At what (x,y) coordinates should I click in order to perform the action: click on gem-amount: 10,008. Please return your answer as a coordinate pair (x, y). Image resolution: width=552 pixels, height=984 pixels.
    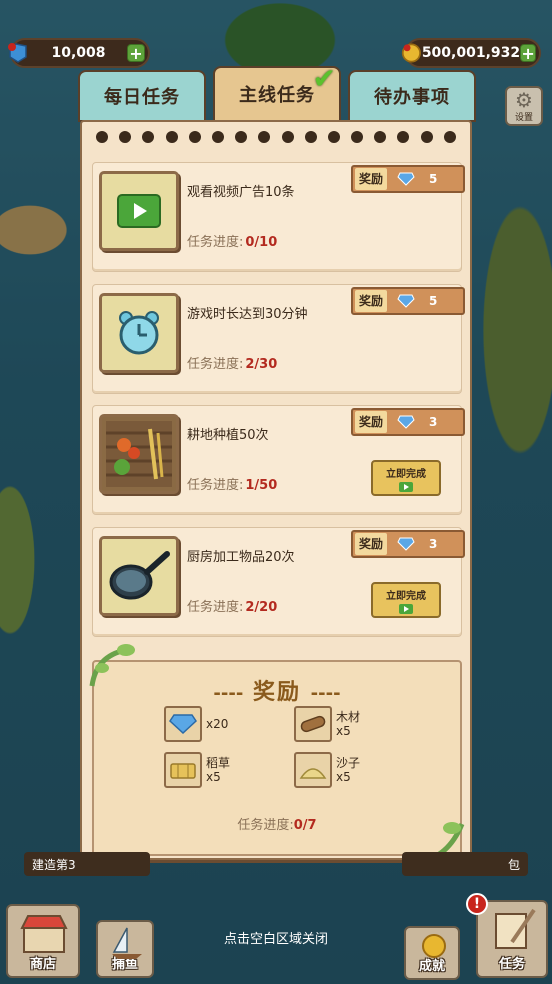
    Looking at the image, I should click on (78, 53).